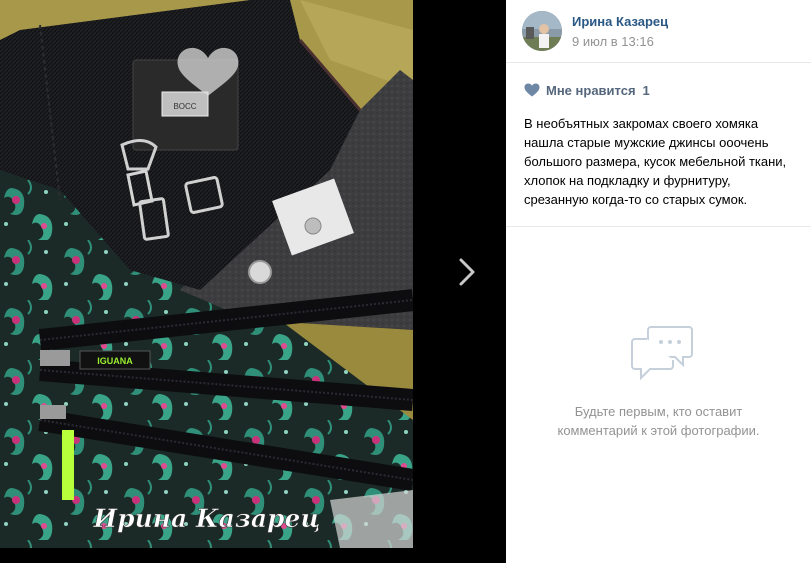 The height and width of the screenshot is (563, 811). What do you see at coordinates (542, 31) in the screenshot?
I see `author-avatar` at bounding box center [542, 31].